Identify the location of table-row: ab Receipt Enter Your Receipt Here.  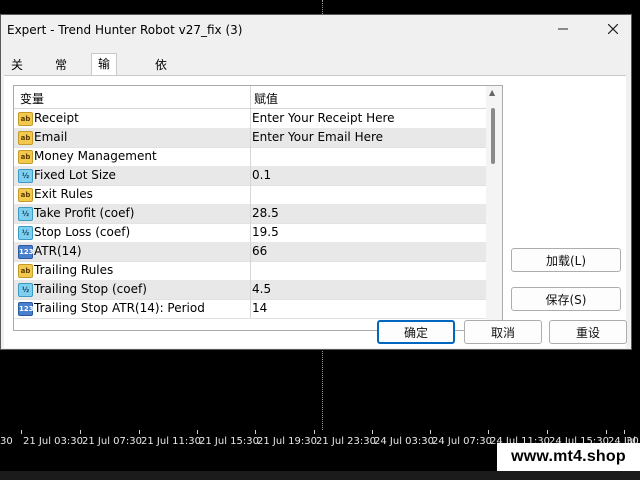
(250, 119).